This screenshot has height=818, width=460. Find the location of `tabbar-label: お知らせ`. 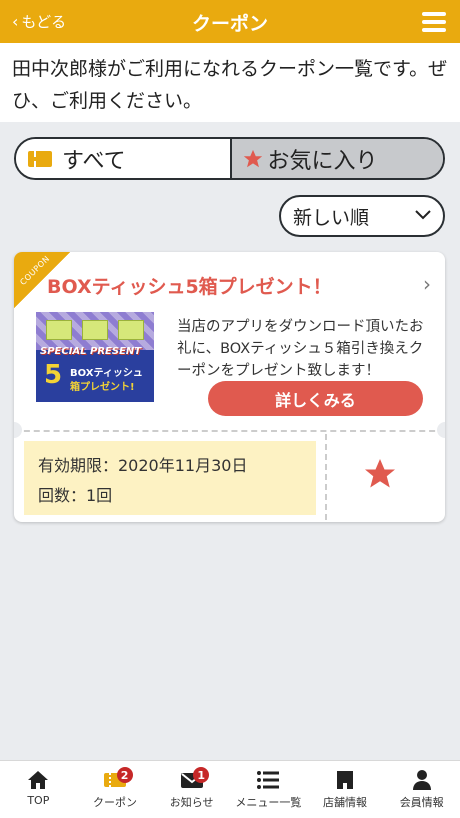

tabbar-label: お知らせ is located at coordinates (191, 802).